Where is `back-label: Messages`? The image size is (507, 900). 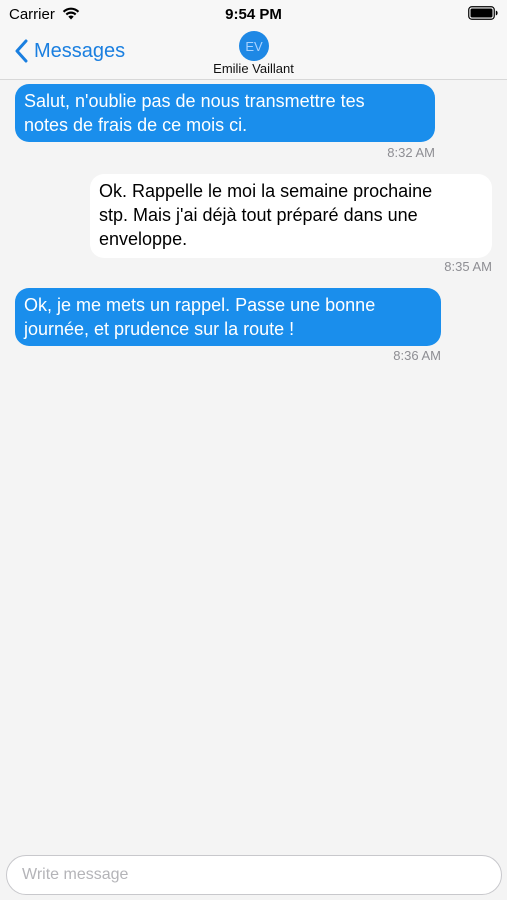
back-label: Messages is located at coordinates (80, 50).